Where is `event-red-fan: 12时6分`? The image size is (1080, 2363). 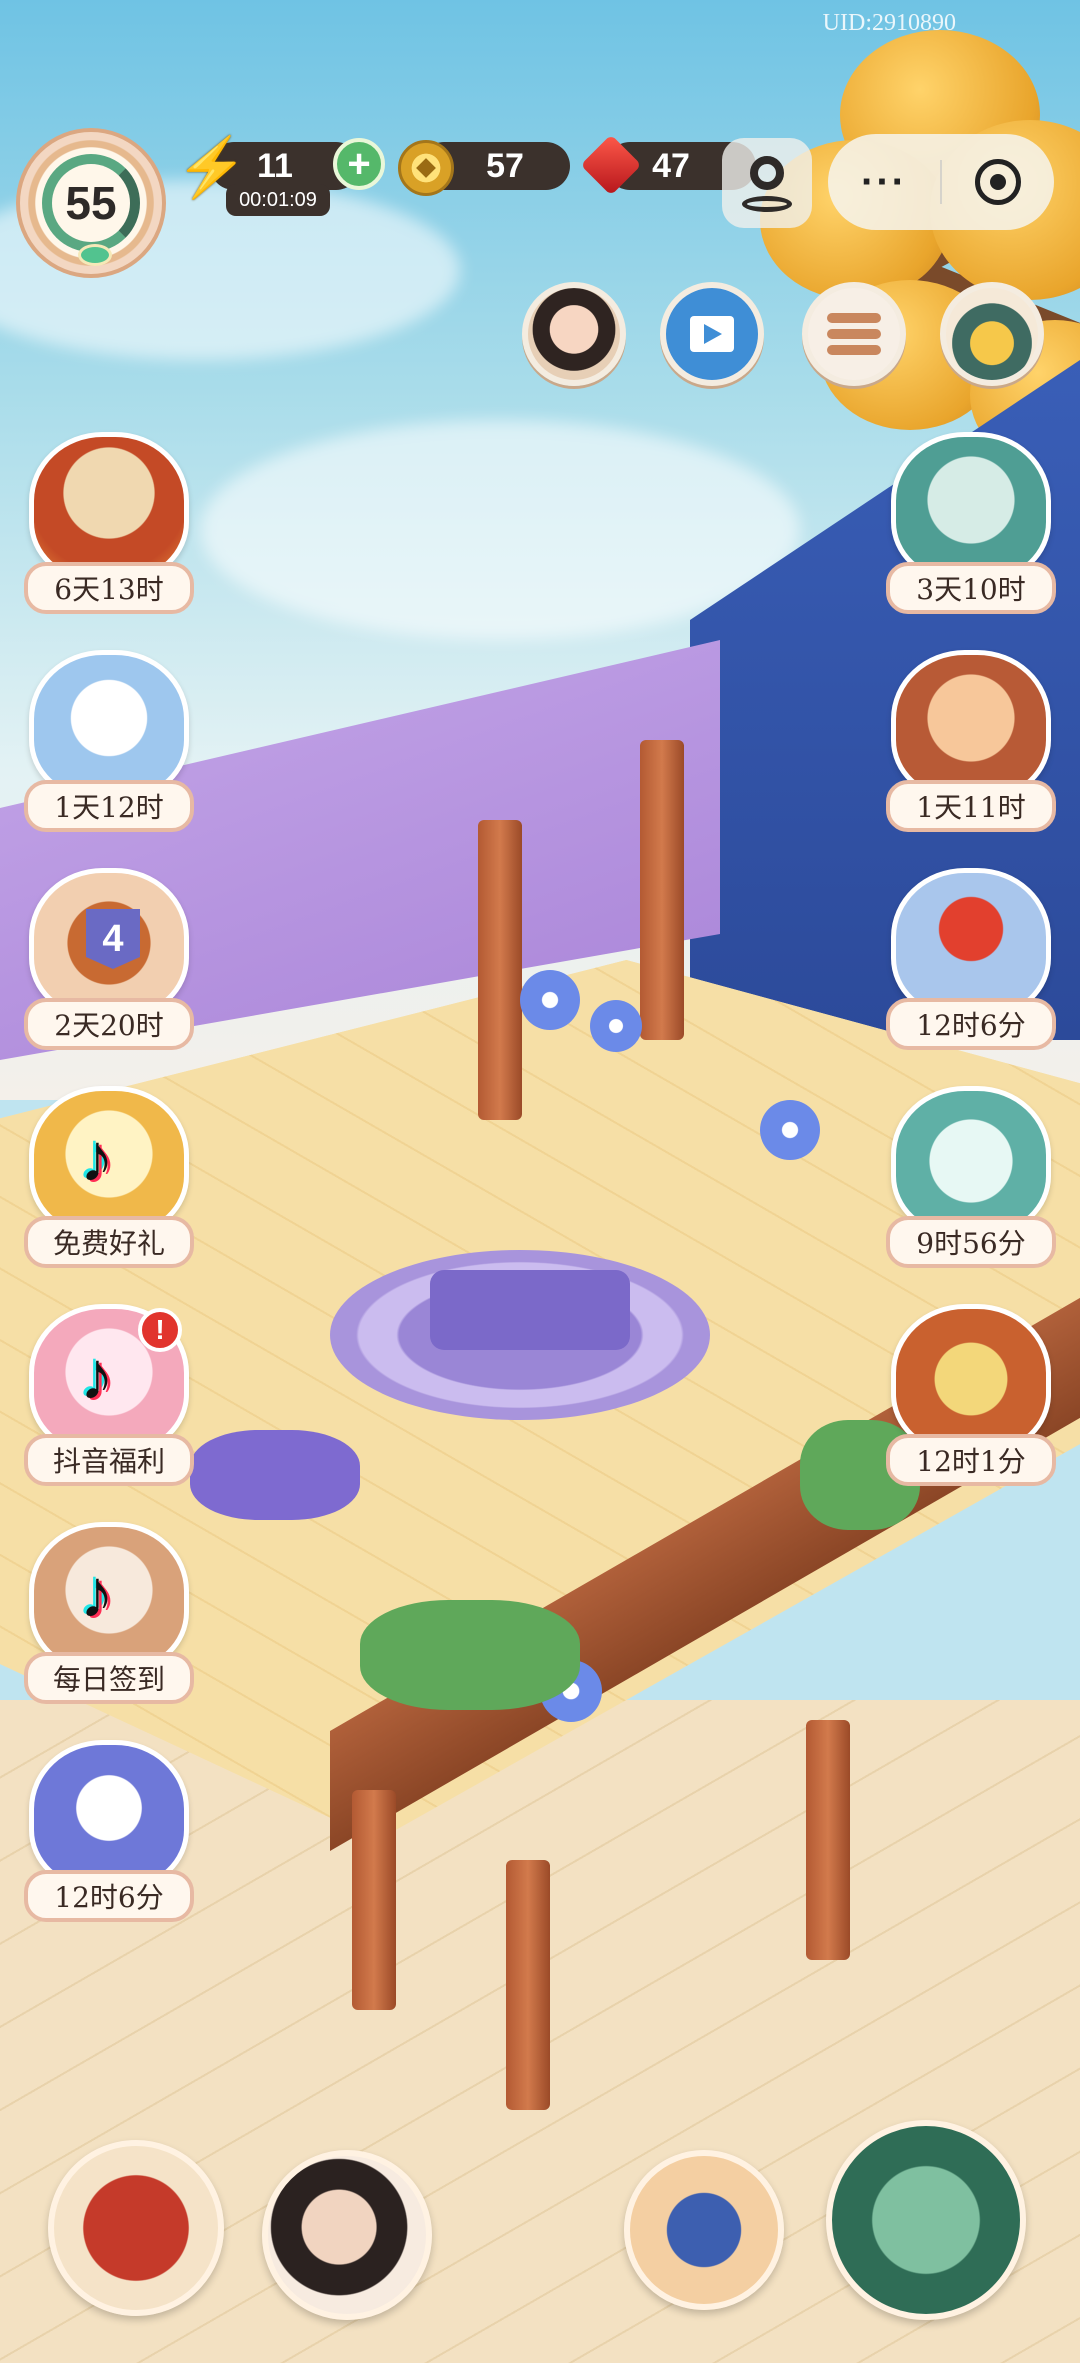
event-red-fan: 12时6分 is located at coordinates (971, 963).